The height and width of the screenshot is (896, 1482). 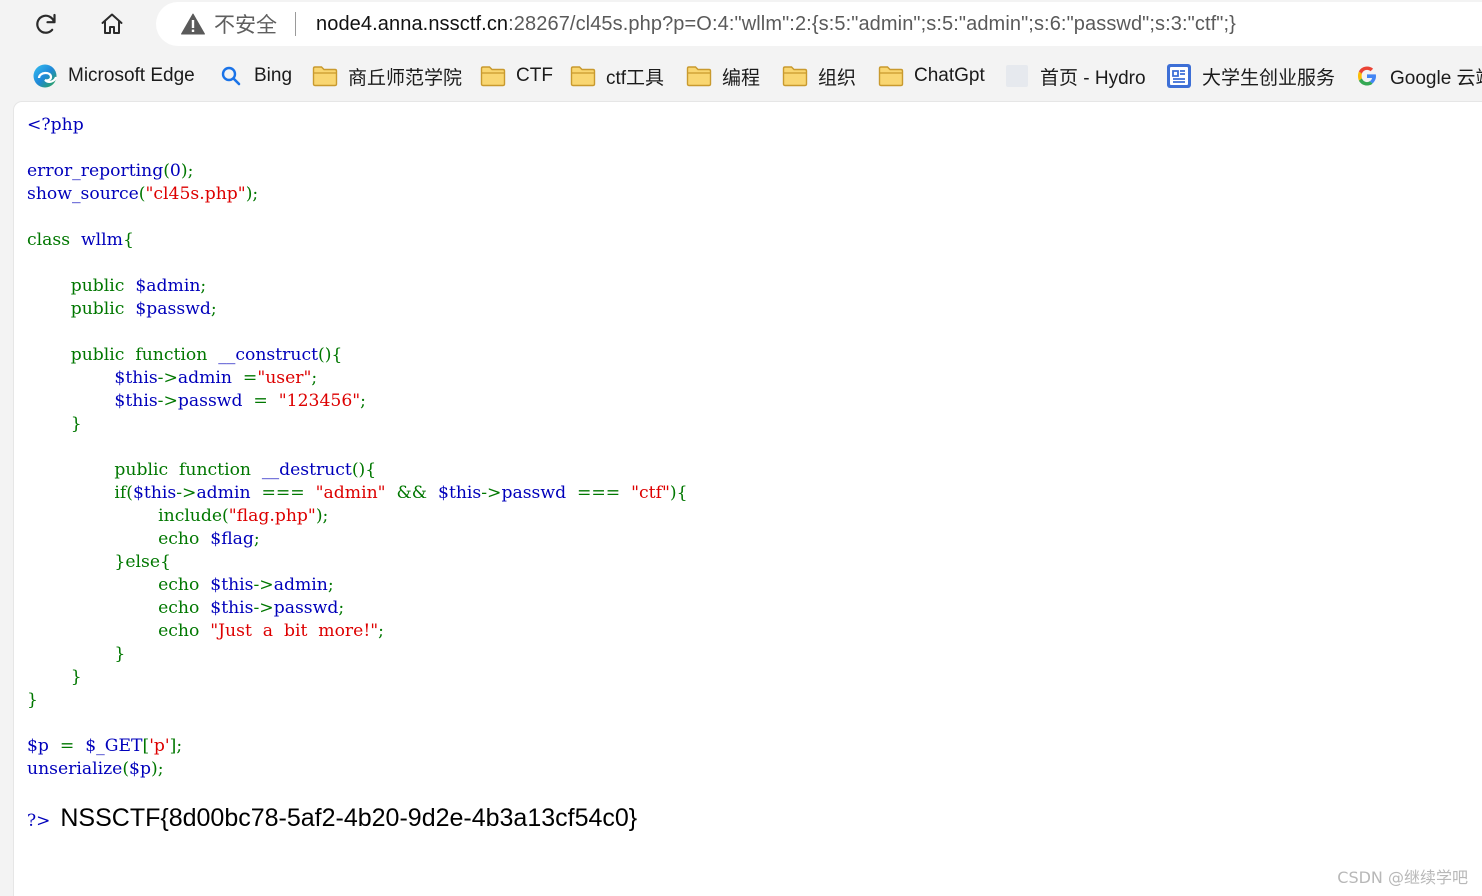 What do you see at coordinates (306, 470) in the screenshot?
I see `code-token: __destruct` at bounding box center [306, 470].